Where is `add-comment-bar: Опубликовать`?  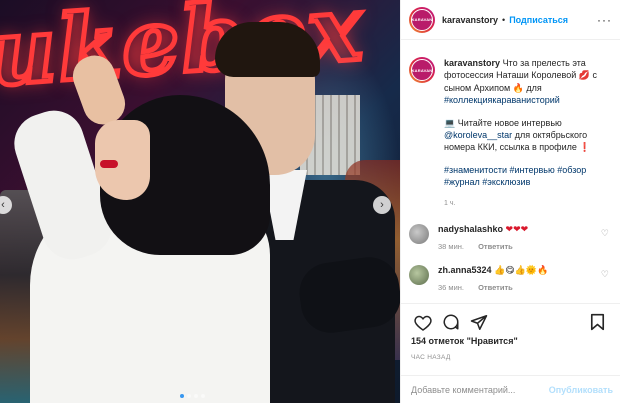 add-comment-bar: Опубликовать is located at coordinates (510, 389).